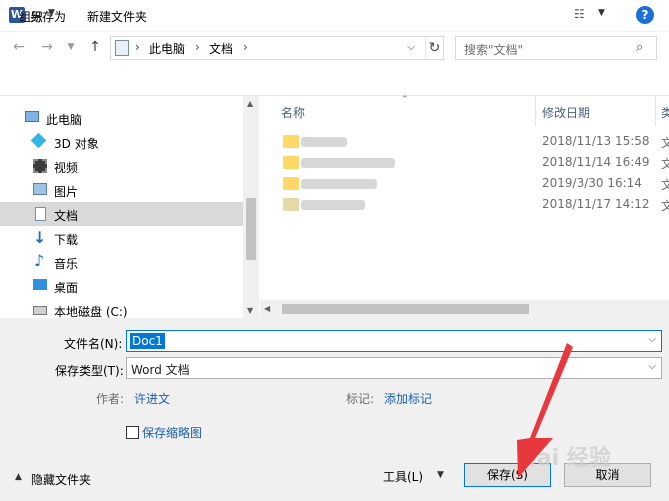 The image size is (669, 501). I want to click on nav-item-this-pc: 此电脑, so click(121, 118).